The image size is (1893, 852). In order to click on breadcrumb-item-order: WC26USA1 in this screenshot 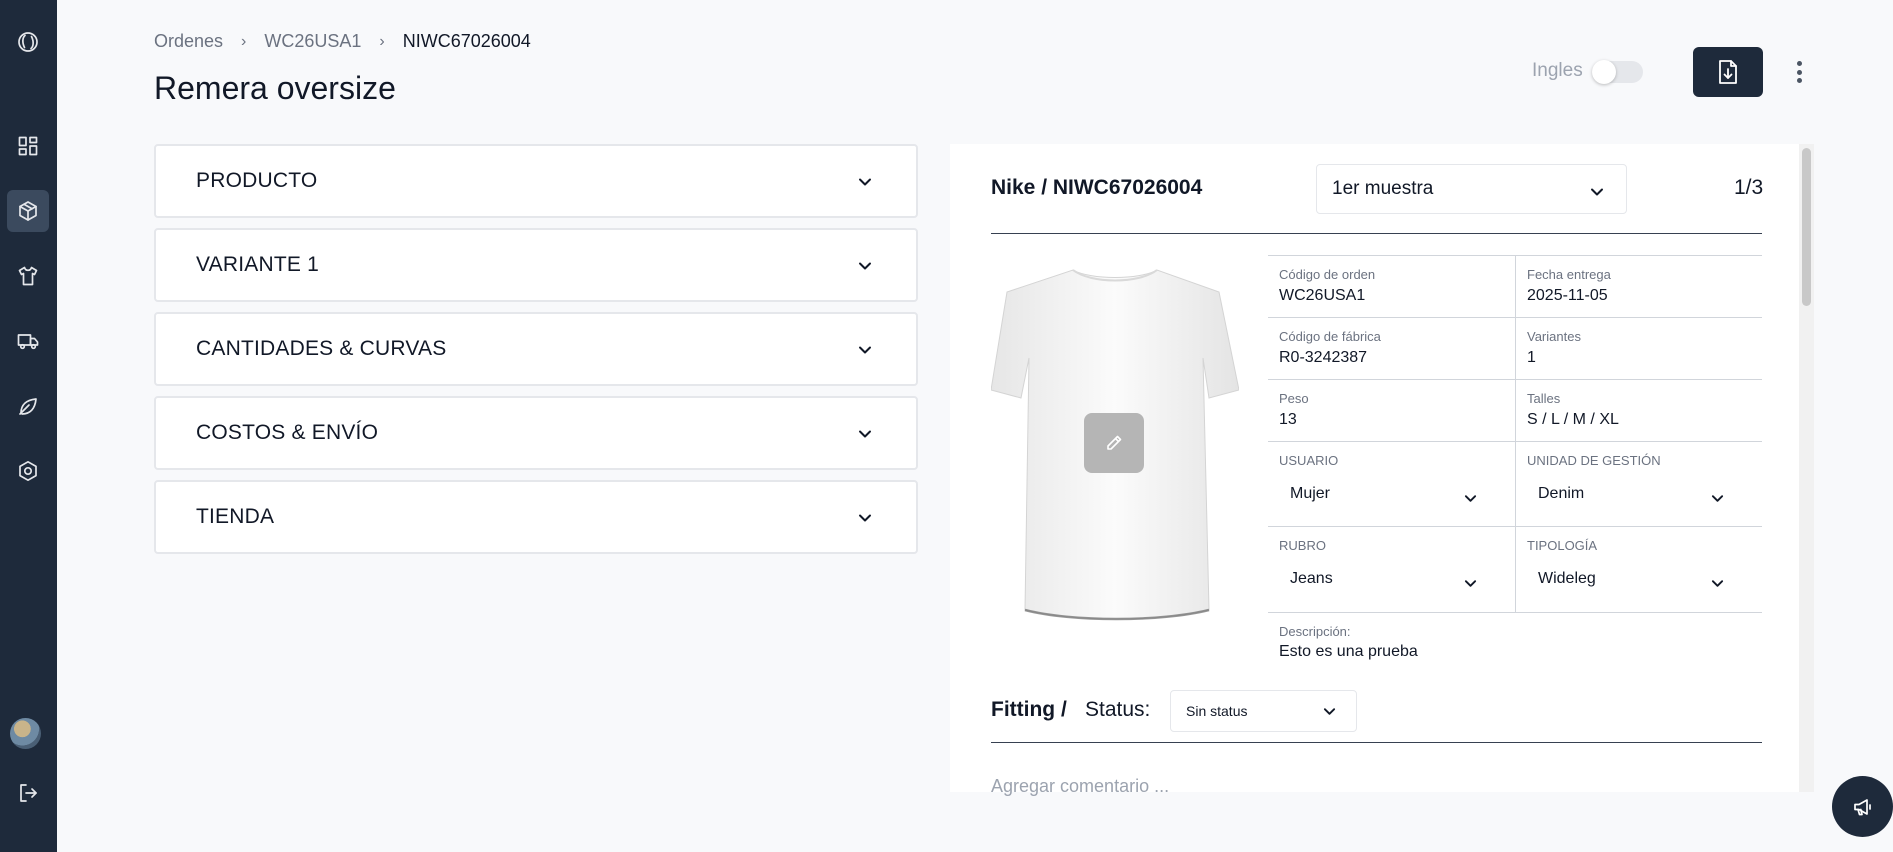, I will do `click(312, 41)`.